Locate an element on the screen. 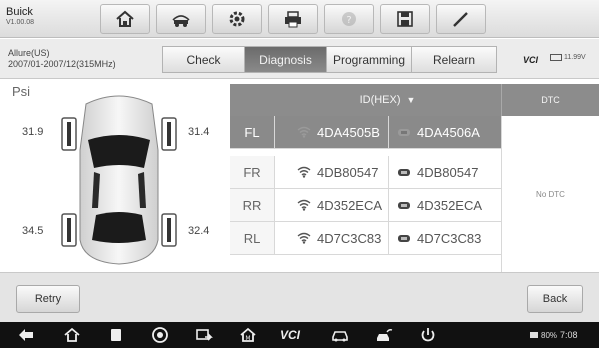 This screenshot has width=599, height=348. pen-button is located at coordinates (461, 19).